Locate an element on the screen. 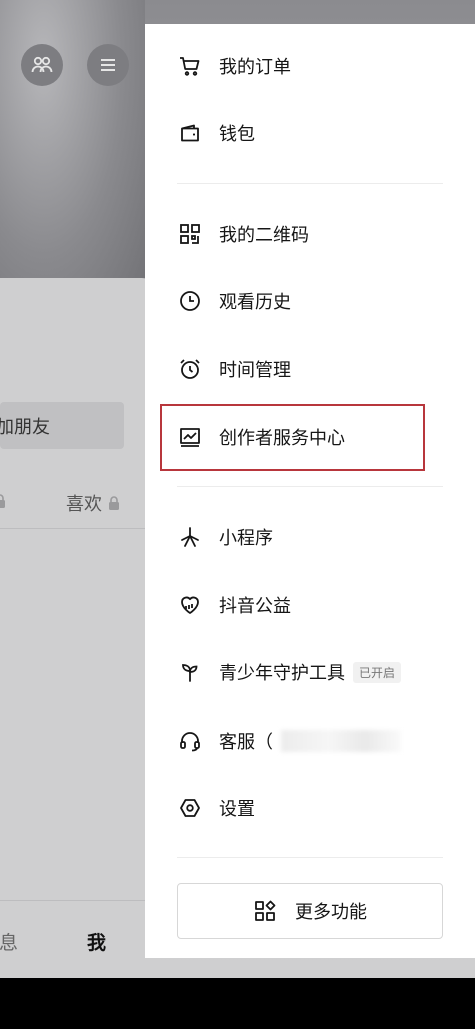 The height and width of the screenshot is (1029, 475). more-features-button: 更多功能 is located at coordinates (310, 911).